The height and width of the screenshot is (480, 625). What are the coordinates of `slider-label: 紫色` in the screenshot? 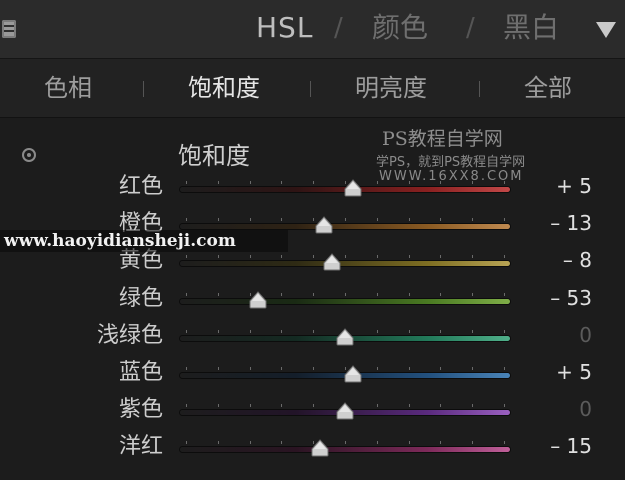 It's located at (140, 410).